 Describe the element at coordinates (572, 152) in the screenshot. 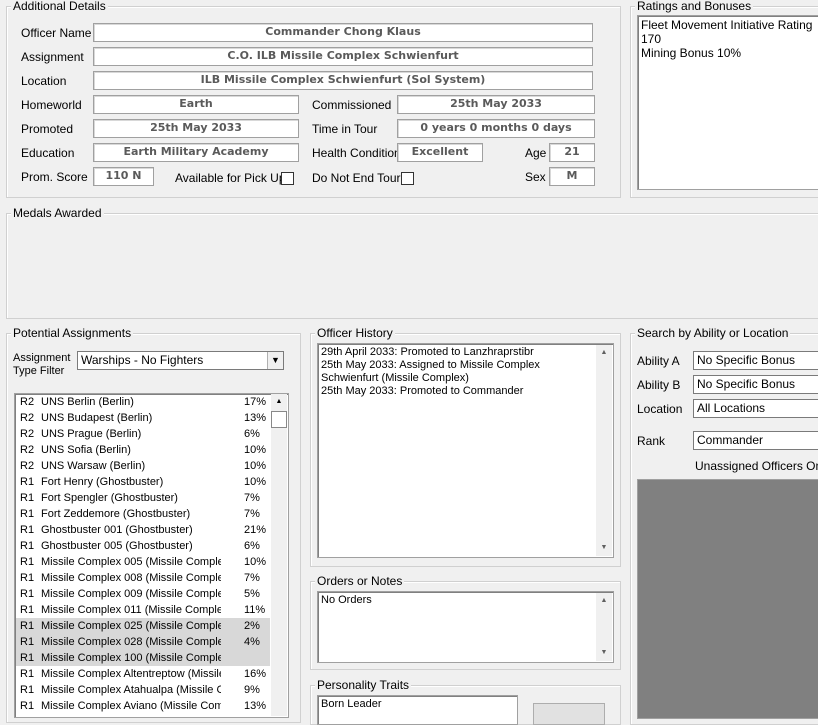

I see `age-field: 21` at that location.